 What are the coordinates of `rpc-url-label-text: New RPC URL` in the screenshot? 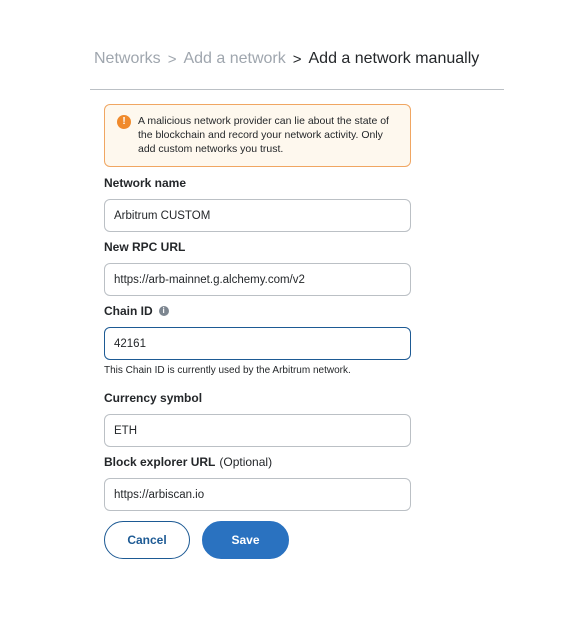 It's located at (145, 247).